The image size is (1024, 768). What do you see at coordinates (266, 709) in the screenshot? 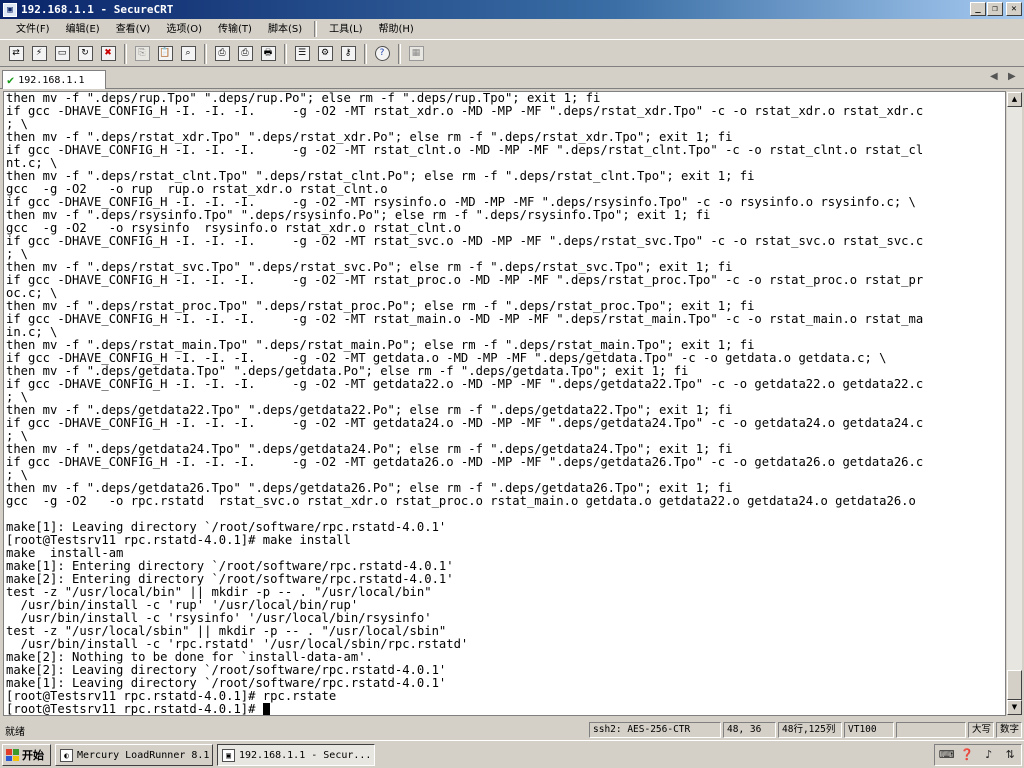
I see `terminal-cursor` at bounding box center [266, 709].